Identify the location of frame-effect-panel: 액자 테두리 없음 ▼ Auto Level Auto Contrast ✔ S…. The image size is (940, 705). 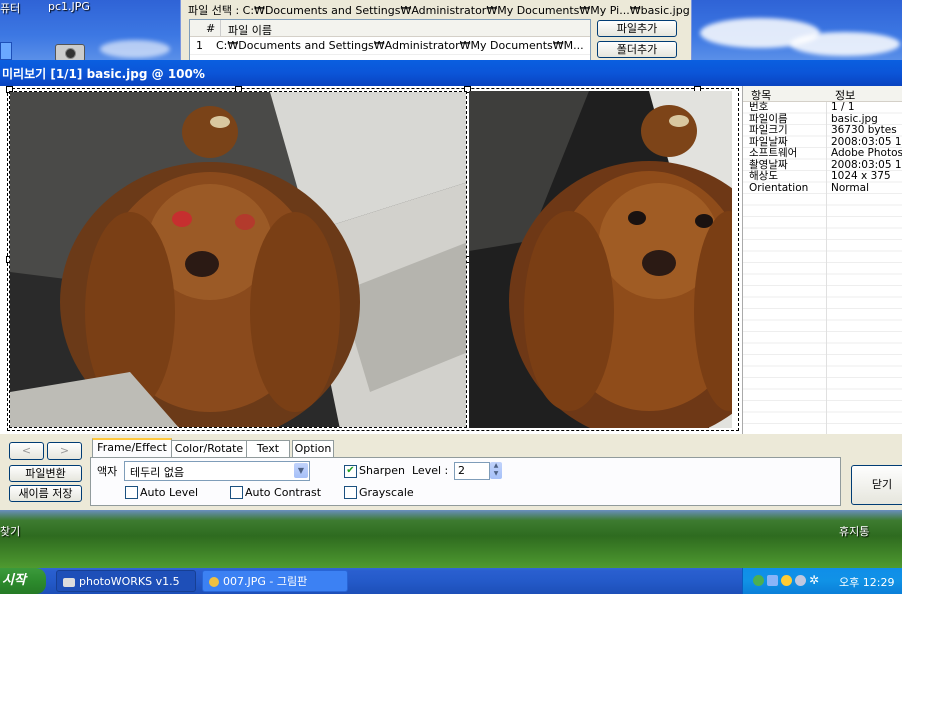
(465, 481).